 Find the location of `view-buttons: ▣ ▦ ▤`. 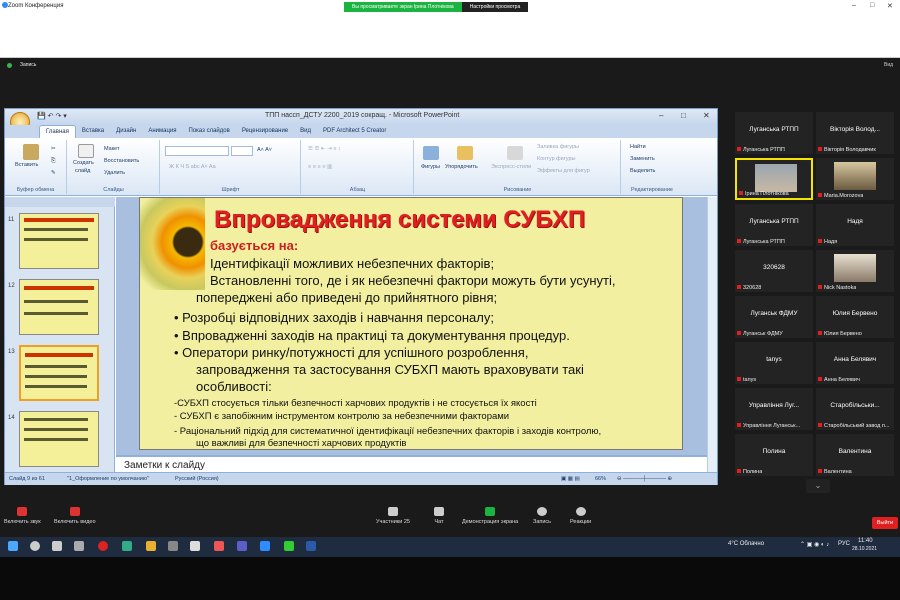

view-buttons: ▣ ▦ ▤ is located at coordinates (570, 479).